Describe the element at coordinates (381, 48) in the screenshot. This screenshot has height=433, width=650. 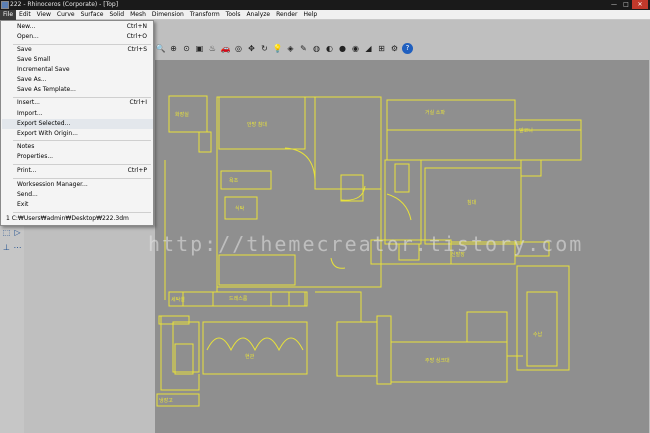
I see `grid-icon: ⊞` at that location.